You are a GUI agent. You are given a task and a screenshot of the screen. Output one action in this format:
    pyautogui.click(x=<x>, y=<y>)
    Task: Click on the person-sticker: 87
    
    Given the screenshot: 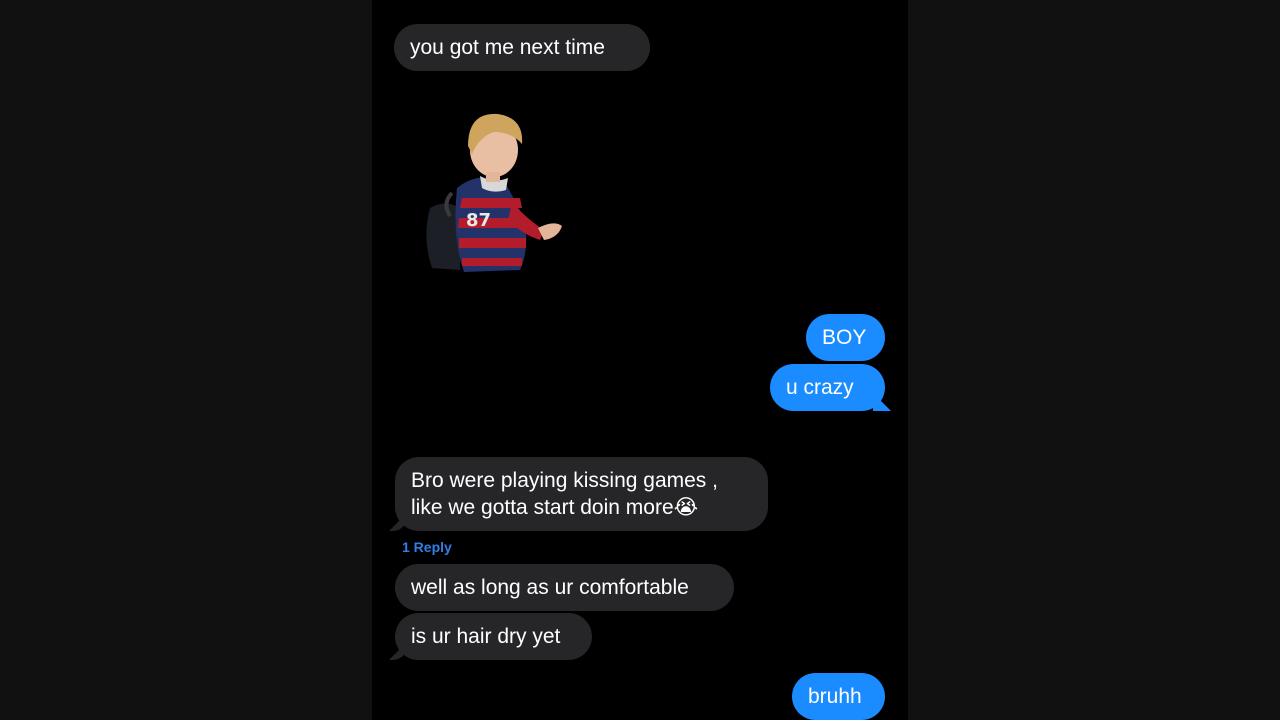 What is the action you would take?
    pyautogui.click(x=492, y=188)
    